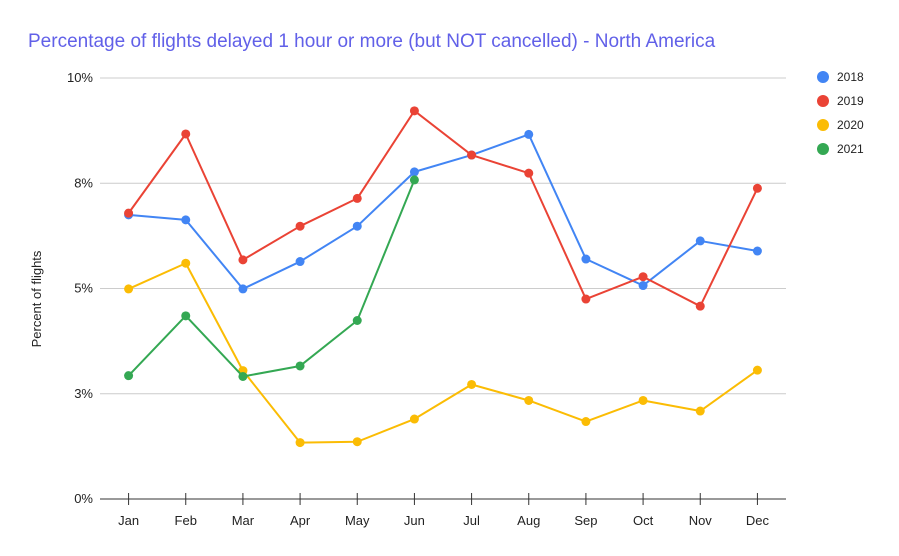  What do you see at coordinates (758, 520) in the screenshot?
I see `x-tick-label: Dec` at bounding box center [758, 520].